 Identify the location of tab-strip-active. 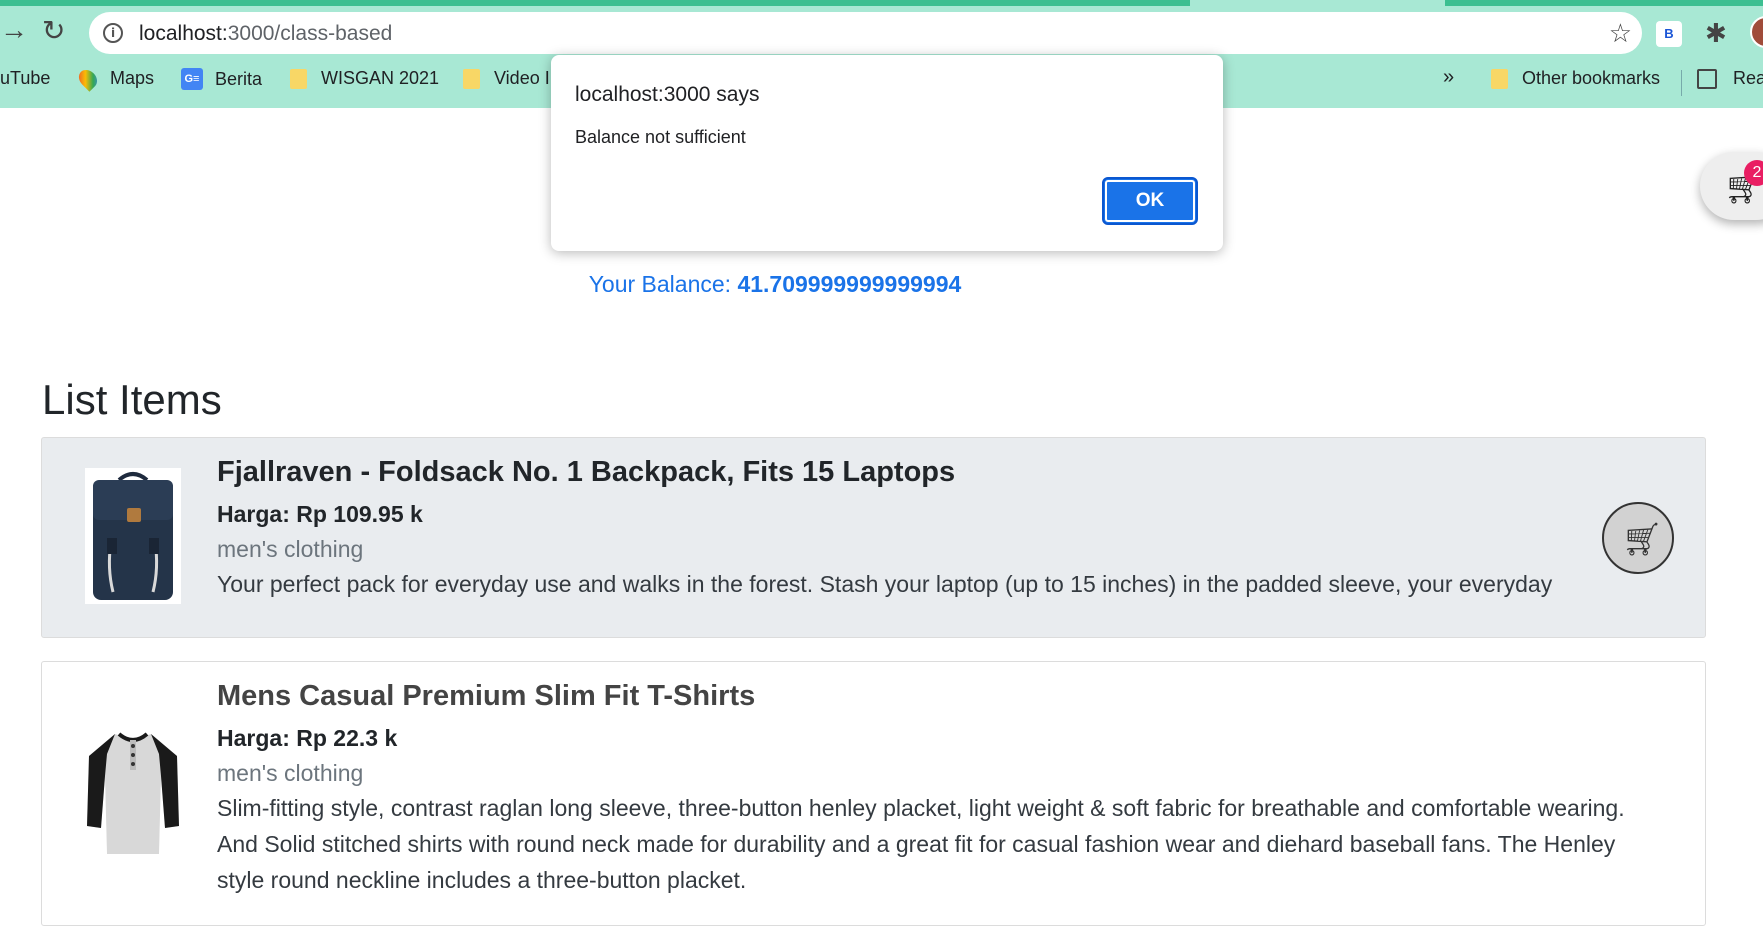
(595, 3).